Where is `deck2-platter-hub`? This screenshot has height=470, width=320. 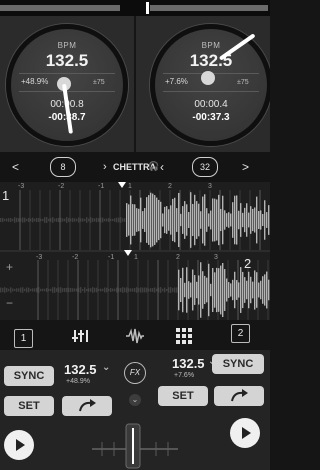 deck2-platter-hub is located at coordinates (208, 78).